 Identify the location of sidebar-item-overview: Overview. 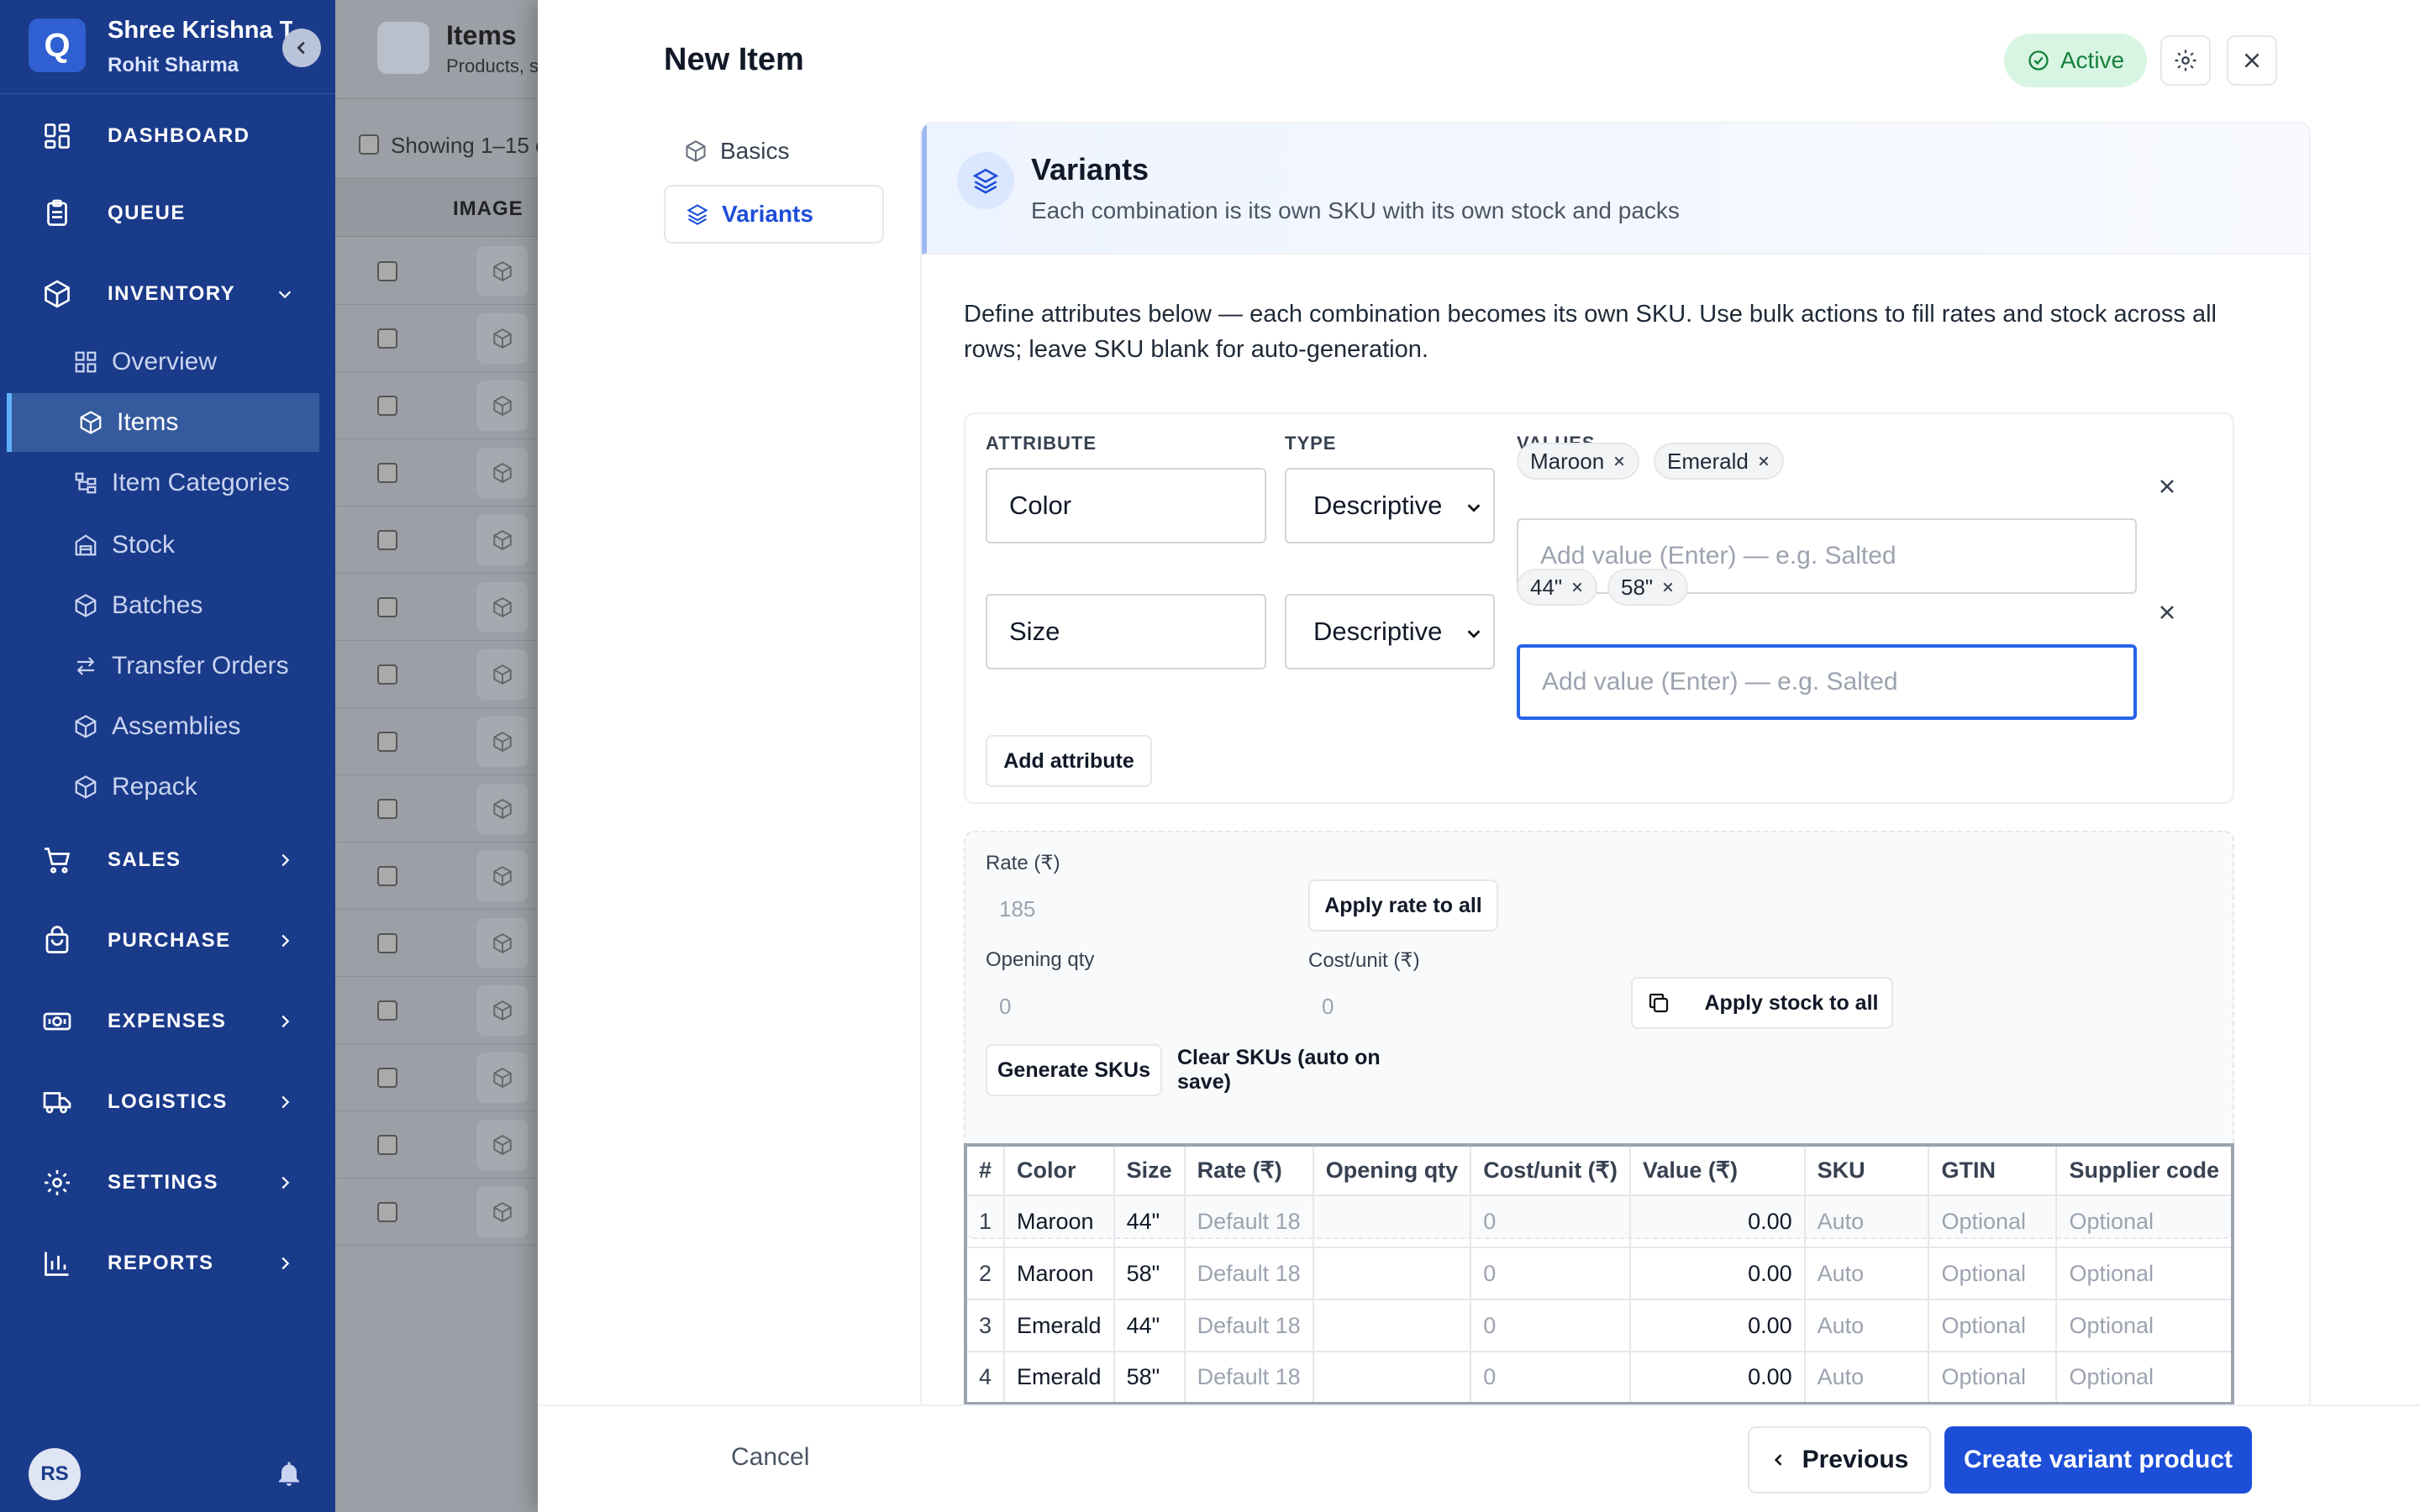
(163, 362).